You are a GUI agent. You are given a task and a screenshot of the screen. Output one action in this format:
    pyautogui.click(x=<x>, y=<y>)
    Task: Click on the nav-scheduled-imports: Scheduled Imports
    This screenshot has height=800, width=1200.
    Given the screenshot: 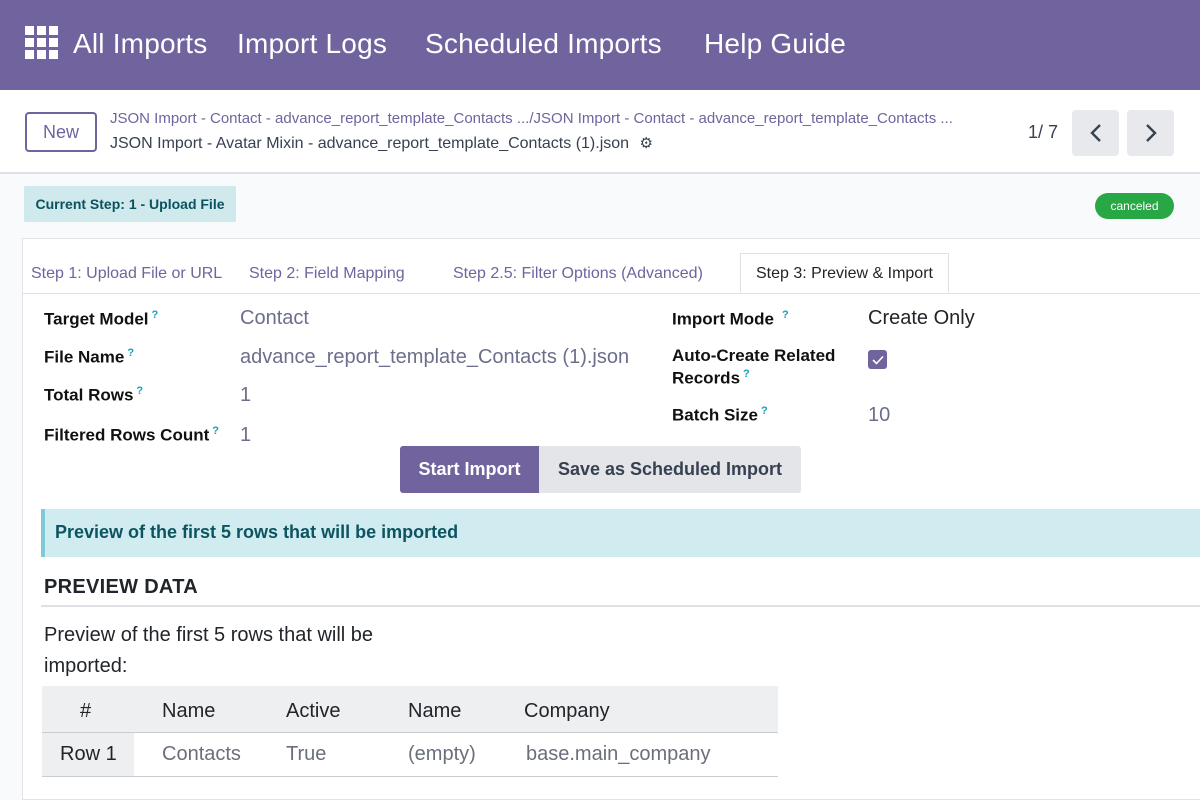 What is the action you would take?
    pyautogui.click(x=543, y=44)
    